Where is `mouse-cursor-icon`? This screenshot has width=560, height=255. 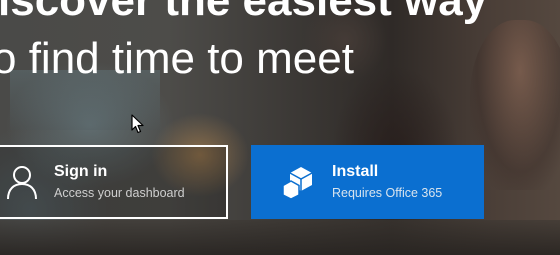
mouse-cursor-icon is located at coordinates (138, 126).